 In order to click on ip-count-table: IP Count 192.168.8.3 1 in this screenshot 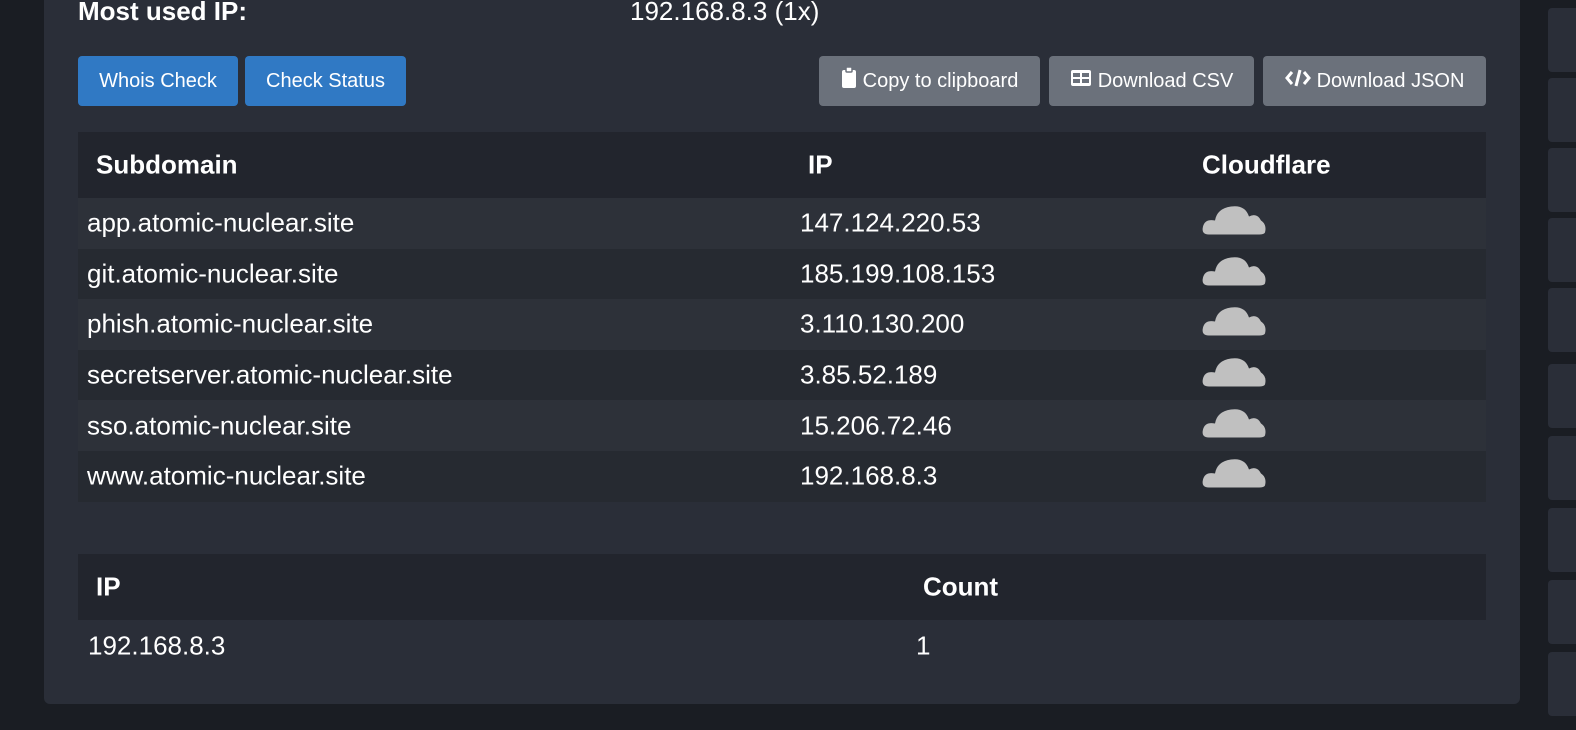, I will do `click(782, 613)`.